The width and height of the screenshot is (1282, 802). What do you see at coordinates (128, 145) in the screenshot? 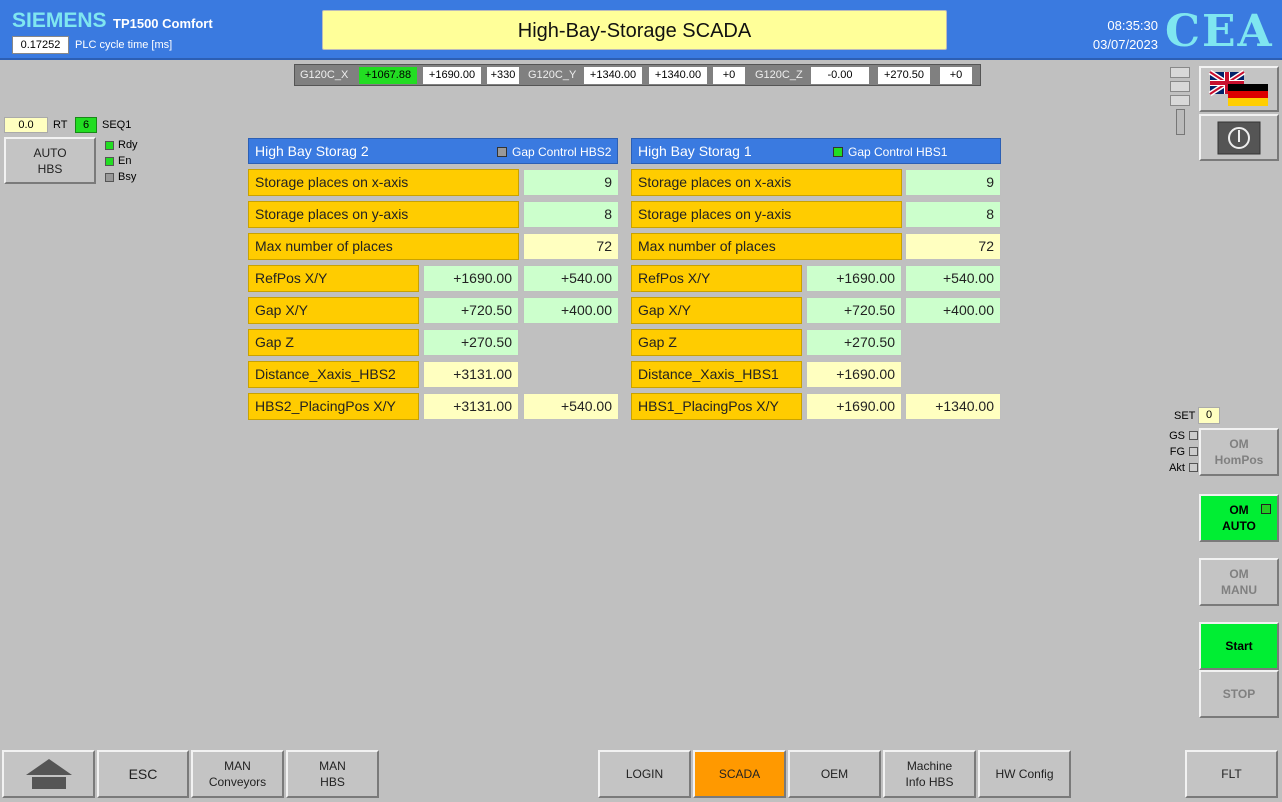
I see `rdy-label: Rdy` at bounding box center [128, 145].